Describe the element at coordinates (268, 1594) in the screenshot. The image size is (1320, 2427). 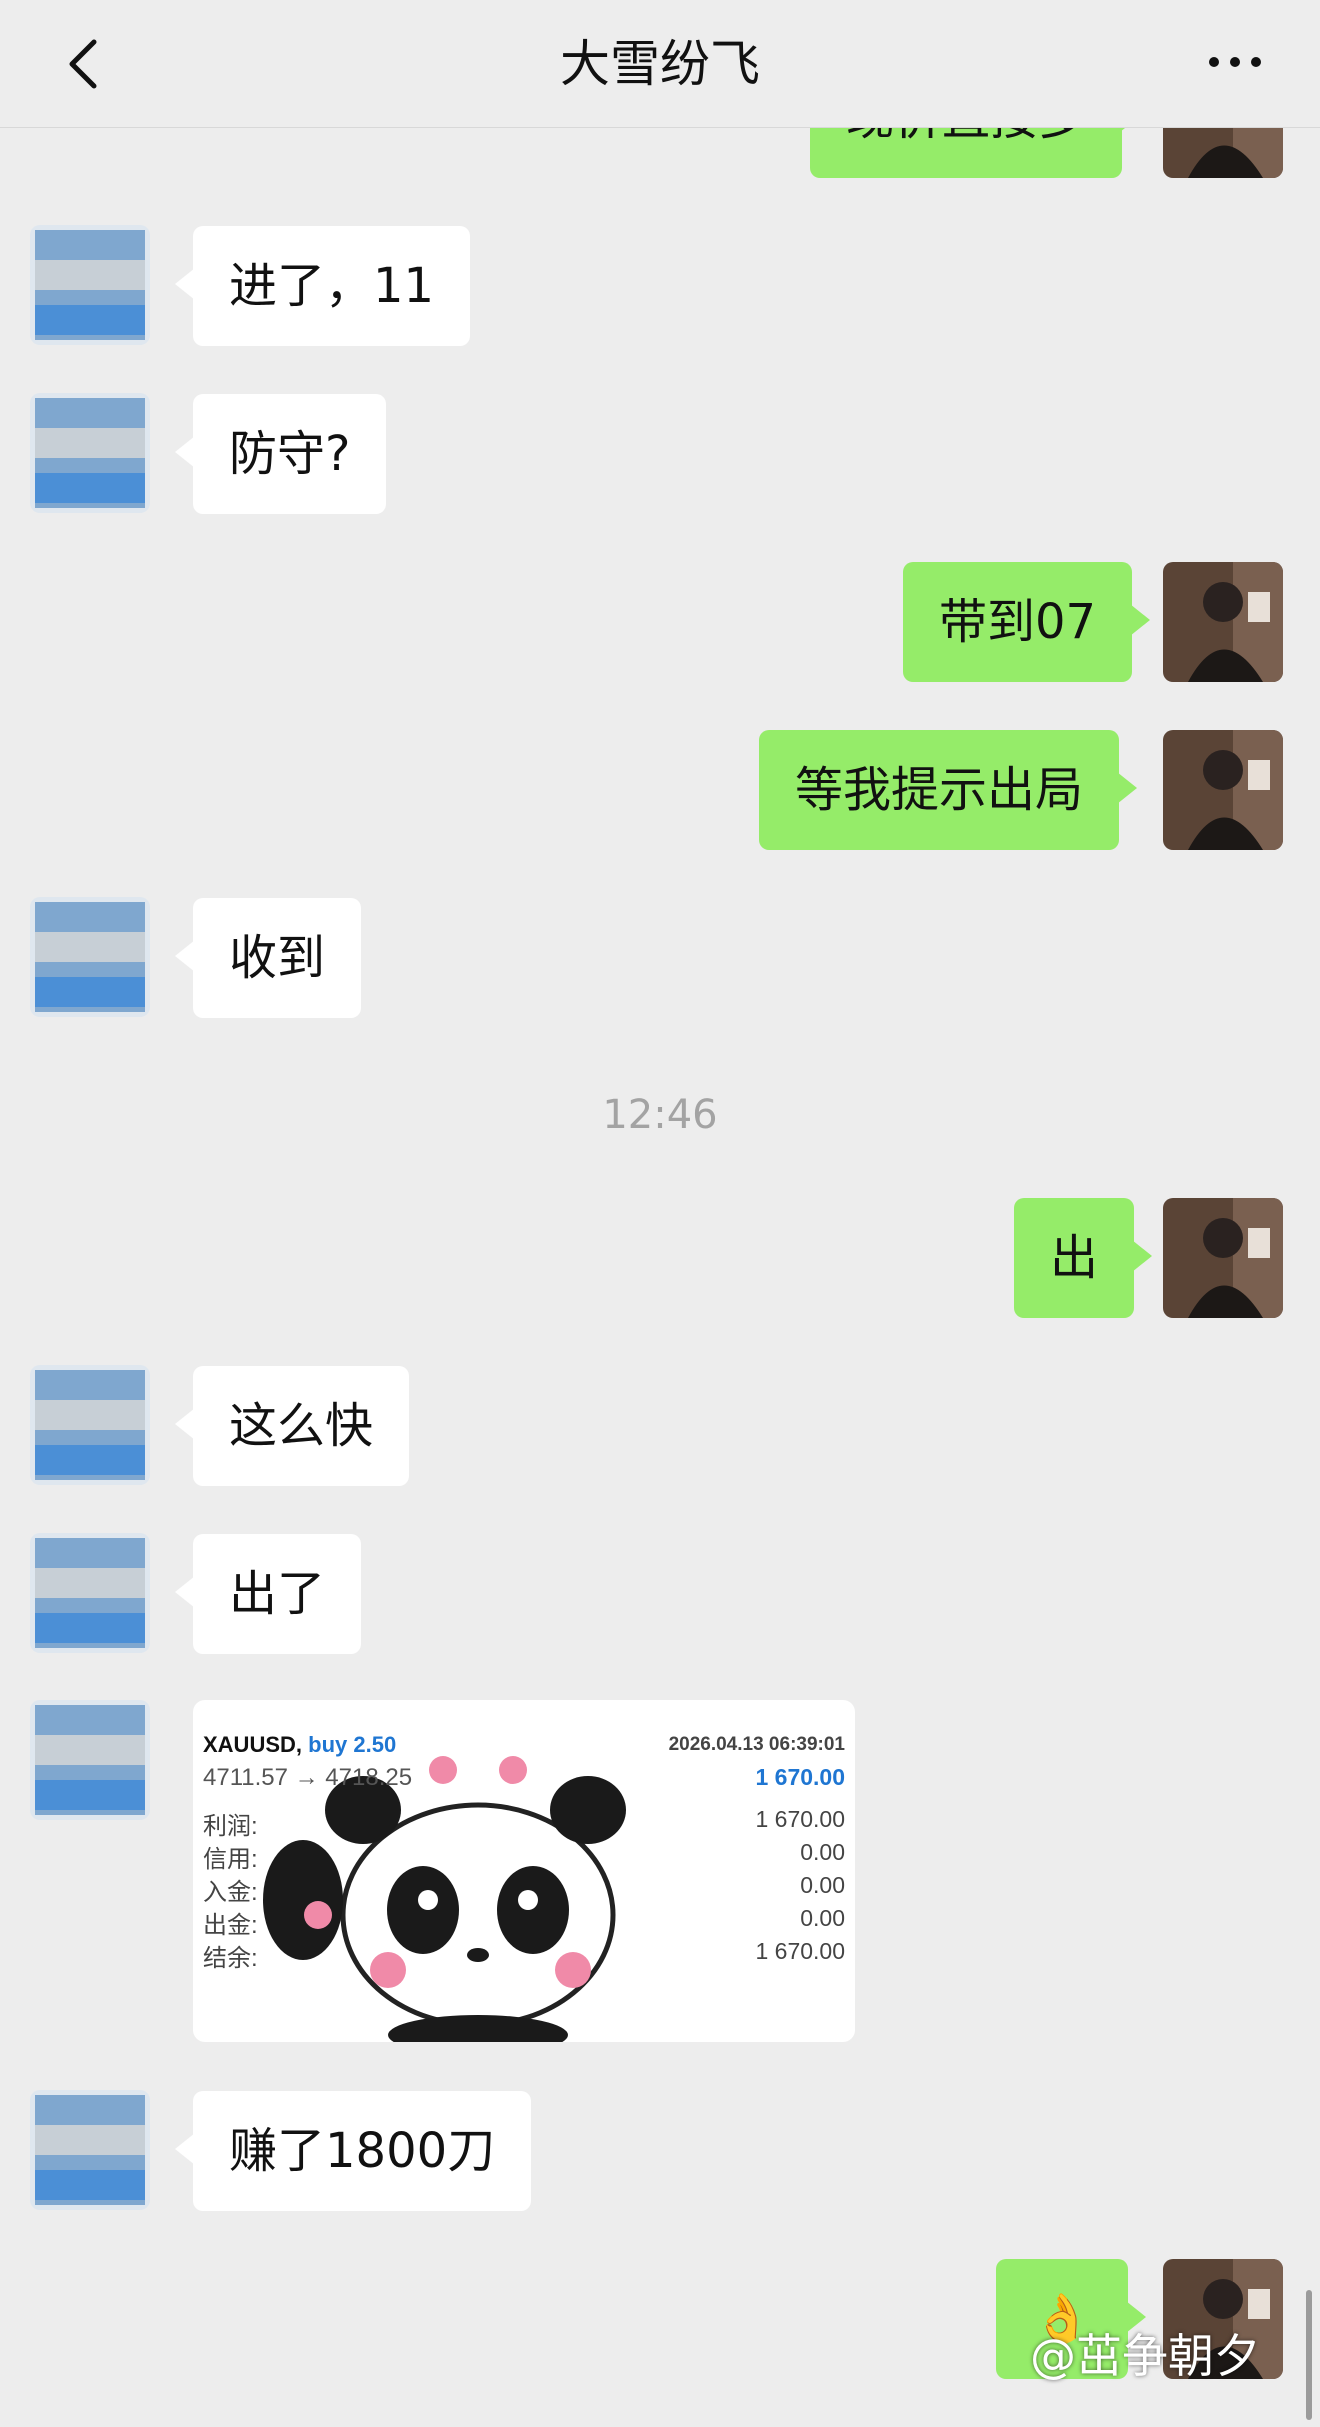
I see `message-bubble-other: 出了` at that location.